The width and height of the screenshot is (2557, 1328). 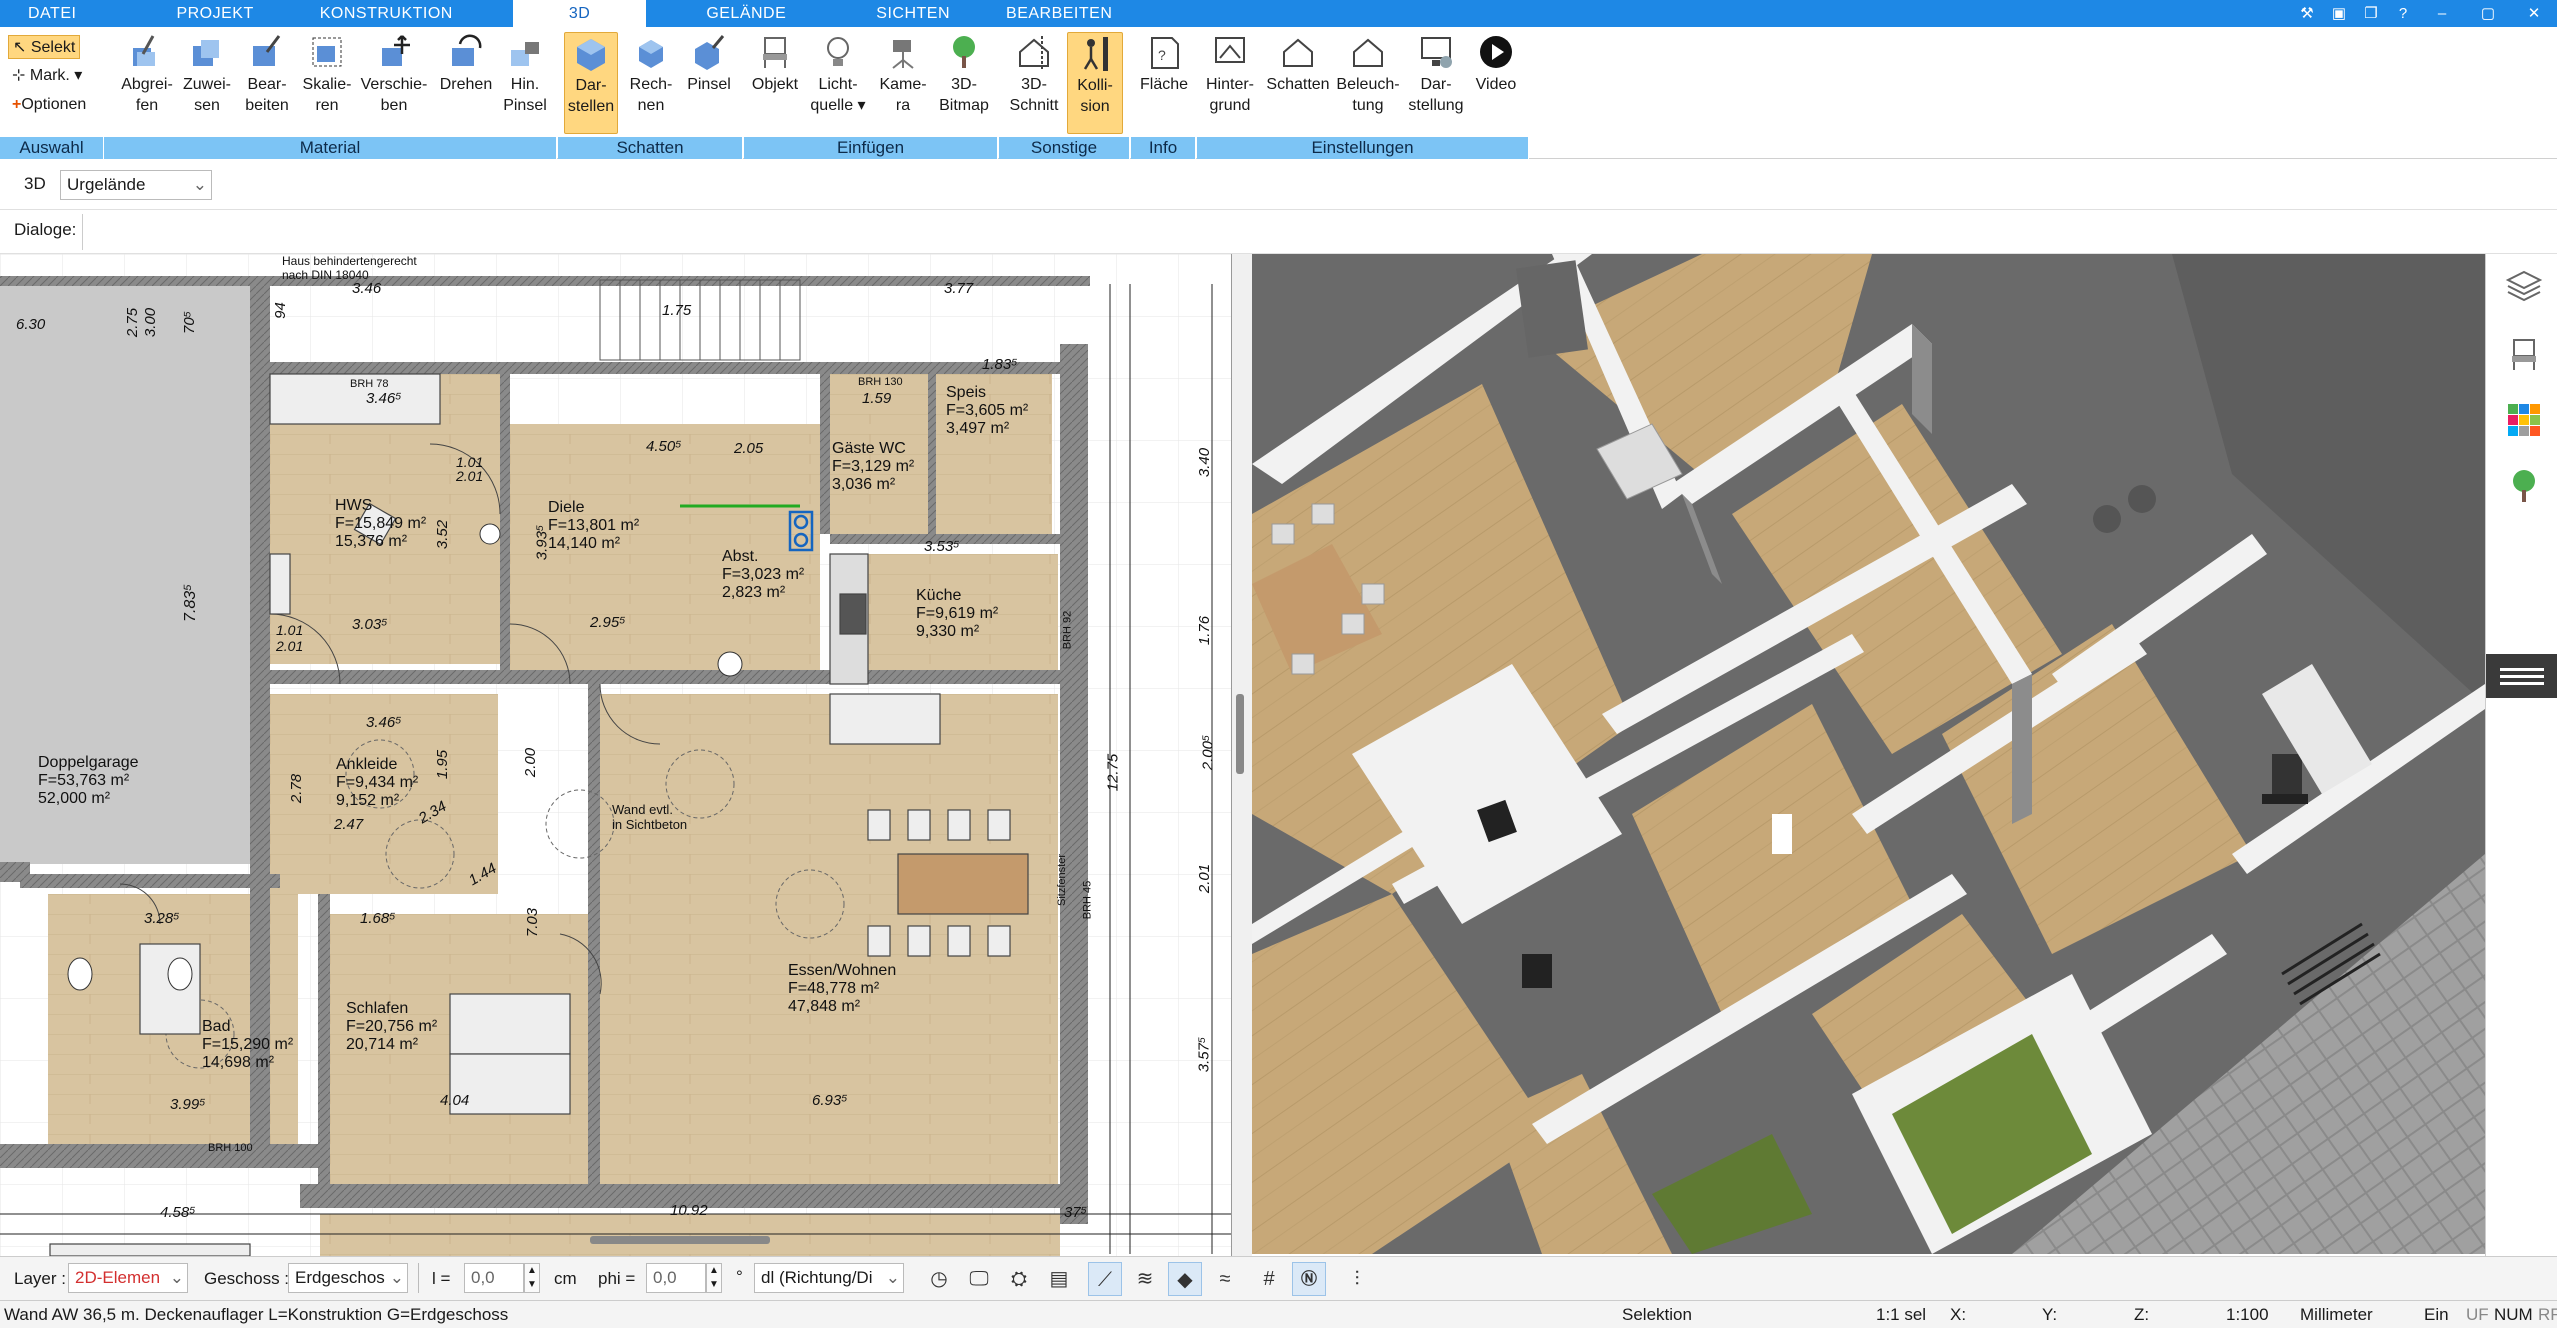 What do you see at coordinates (1019, 1279) in the screenshot?
I see `object-icon: ⛭` at bounding box center [1019, 1279].